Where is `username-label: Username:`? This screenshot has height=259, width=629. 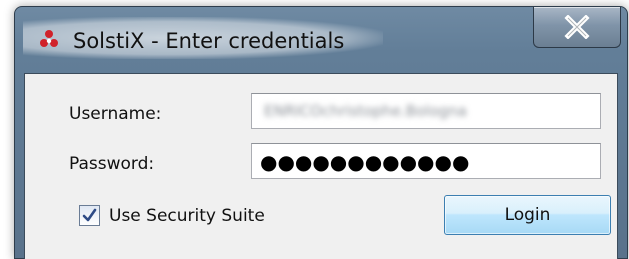 username-label: Username: is located at coordinates (115, 114).